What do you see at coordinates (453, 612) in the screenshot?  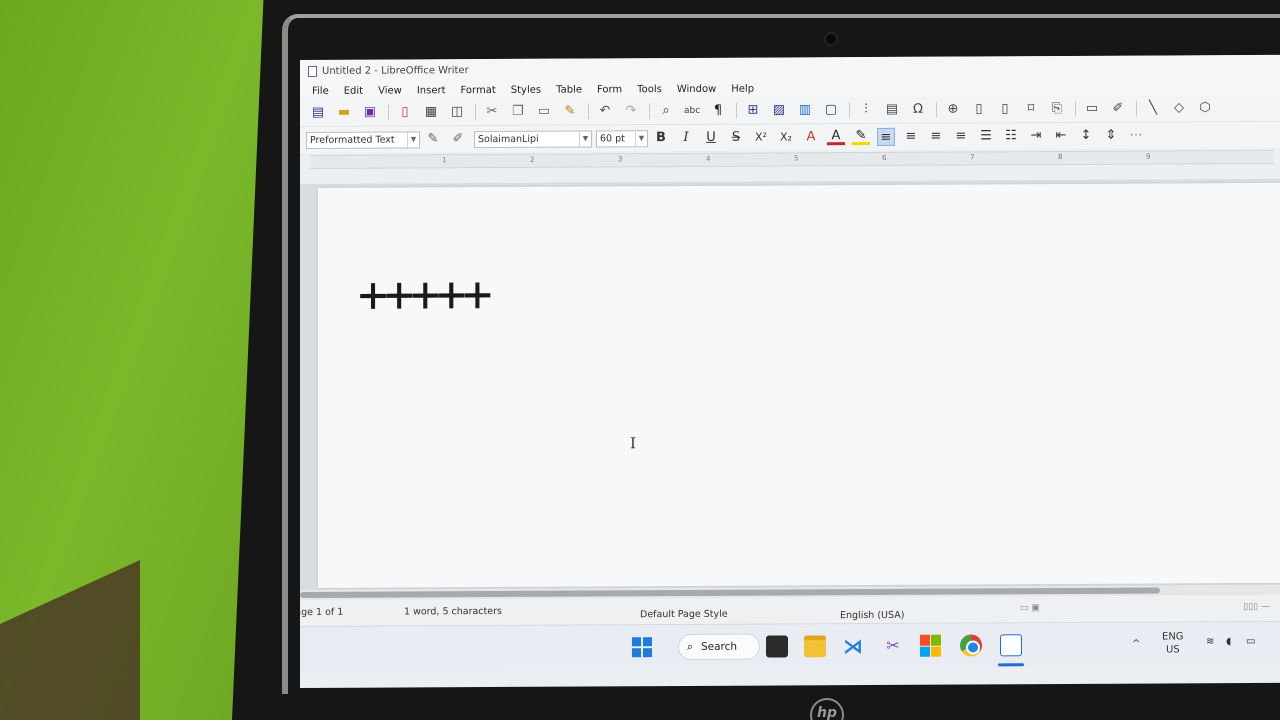 I see `word-count: 1 word, 5 characters` at bounding box center [453, 612].